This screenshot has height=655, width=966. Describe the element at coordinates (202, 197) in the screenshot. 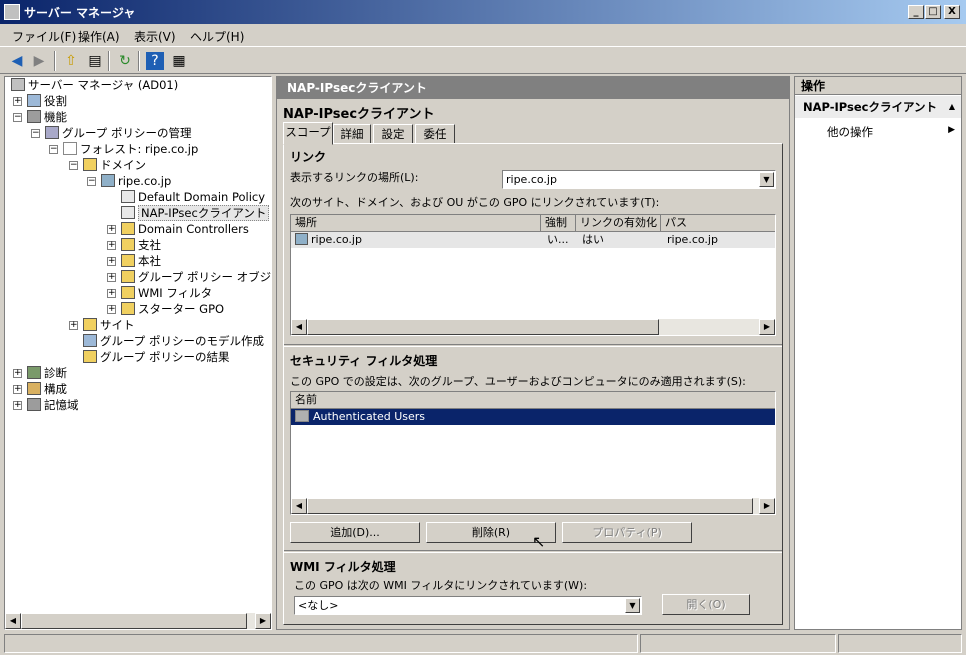

I see `tree-label: Default Domain Policy` at that location.